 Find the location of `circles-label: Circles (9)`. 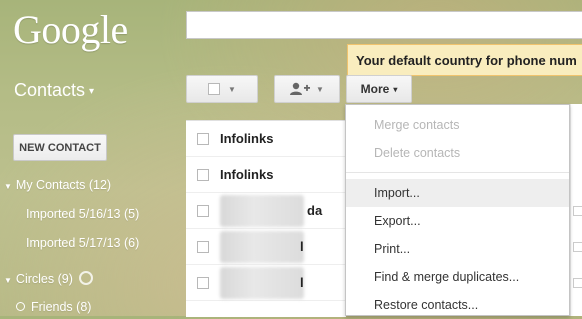

circles-label: Circles (9) is located at coordinates (44, 279).